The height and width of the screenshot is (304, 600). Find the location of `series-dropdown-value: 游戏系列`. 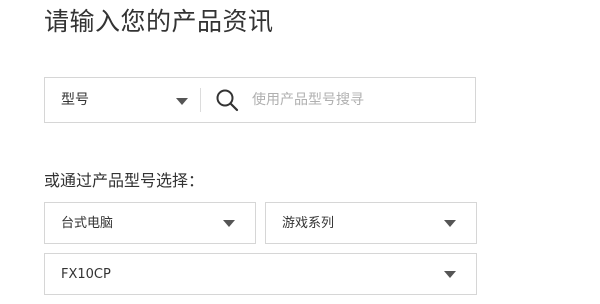

series-dropdown-value: 游戏系列 is located at coordinates (308, 223).